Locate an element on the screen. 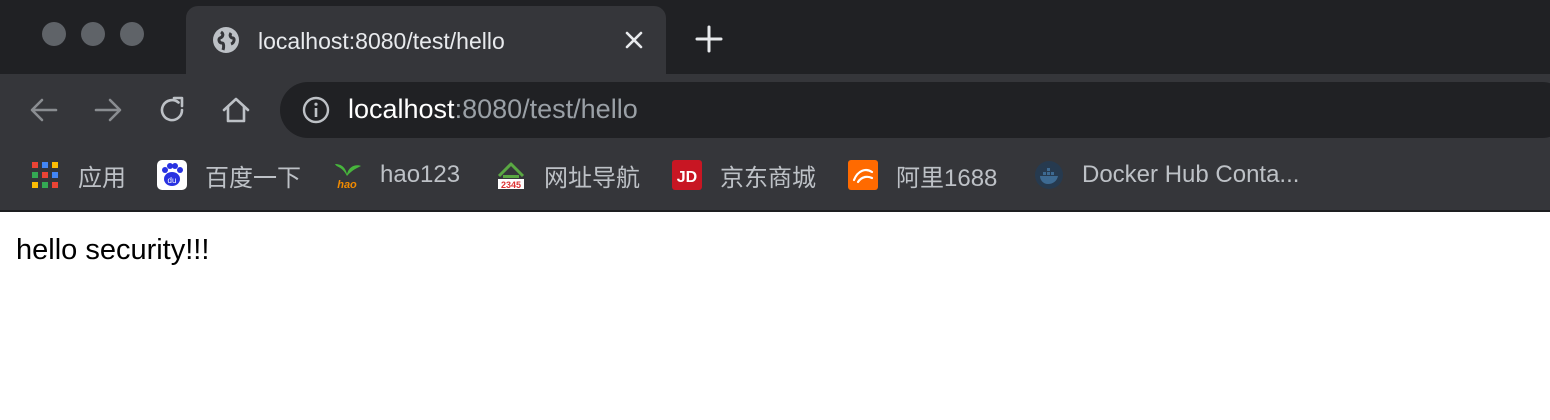 Image resolution: width=1550 pixels, height=420 pixels. globe-icon is located at coordinates (226, 40).